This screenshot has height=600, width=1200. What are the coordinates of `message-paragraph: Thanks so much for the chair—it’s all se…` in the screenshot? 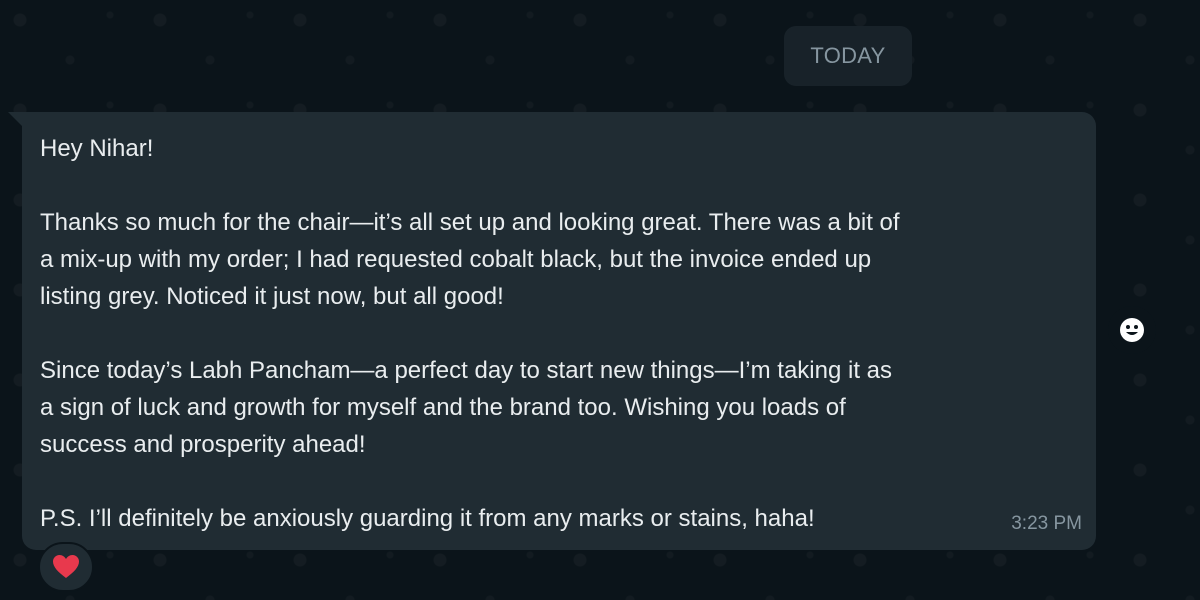 It's located at (470, 259).